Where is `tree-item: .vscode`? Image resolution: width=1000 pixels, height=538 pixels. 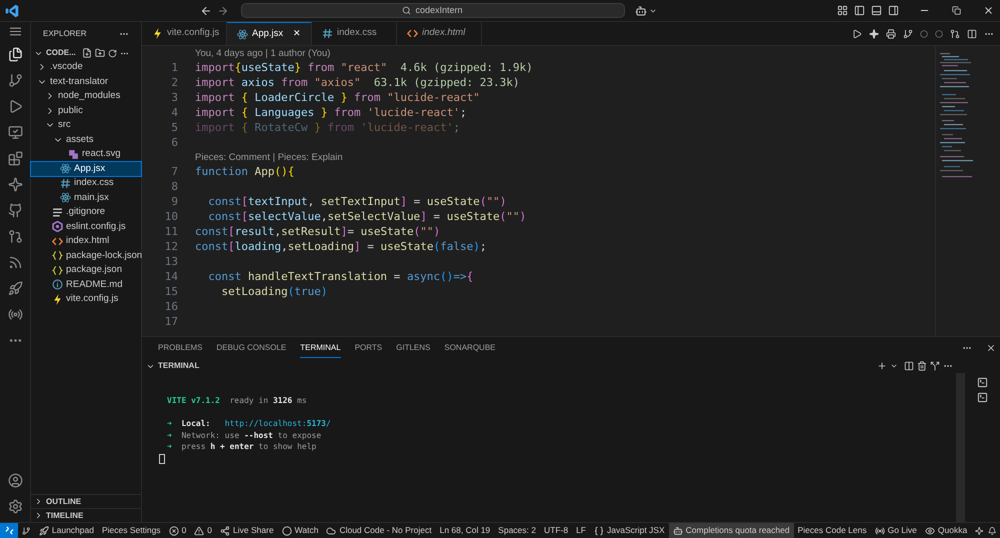
tree-item: .vscode is located at coordinates (86, 67).